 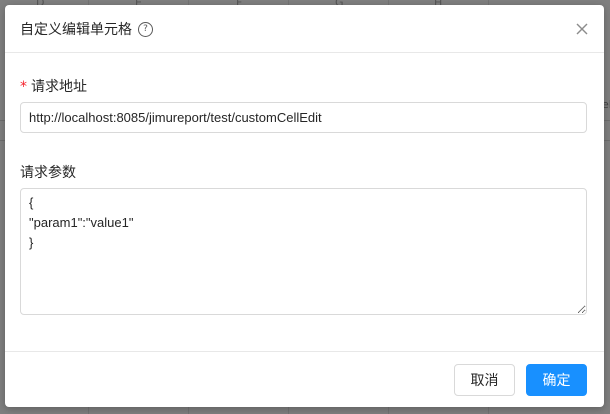 What do you see at coordinates (556, 380) in the screenshot?
I see `confirm-button: 确定` at bounding box center [556, 380].